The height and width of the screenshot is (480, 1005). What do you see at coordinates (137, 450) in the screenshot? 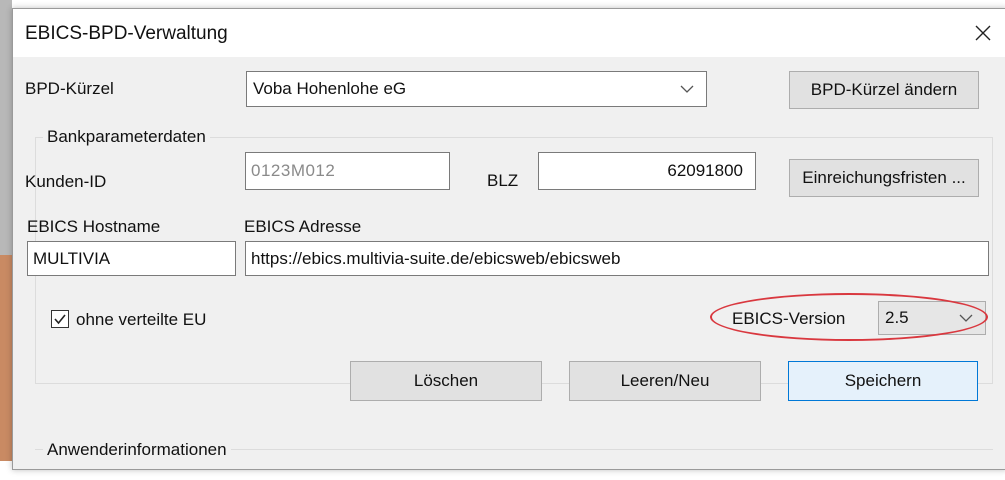
I see `user-info-group-title: Anwenderinformationen` at bounding box center [137, 450].